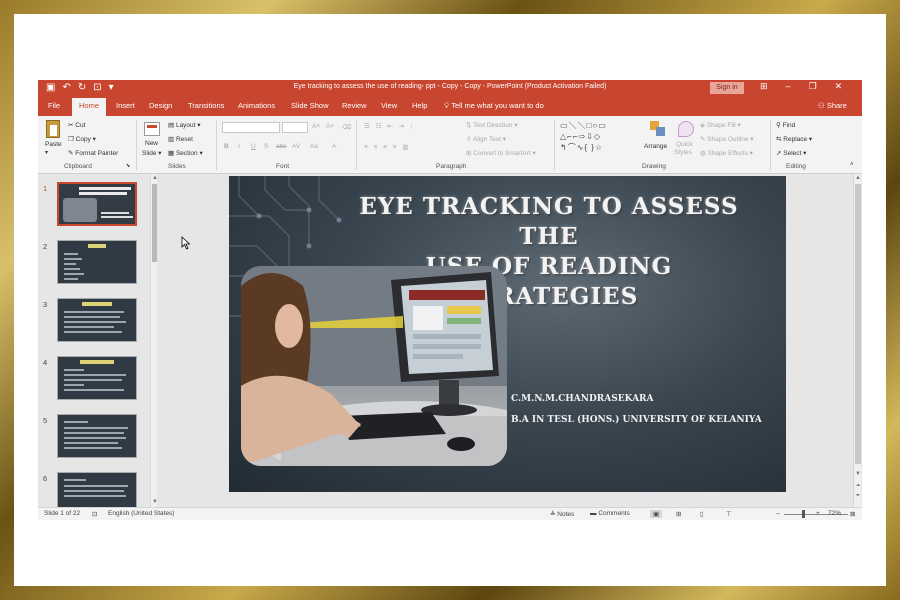 The height and width of the screenshot is (600, 900). What do you see at coordinates (354, 105) in the screenshot?
I see `tab-review: Review` at bounding box center [354, 105].